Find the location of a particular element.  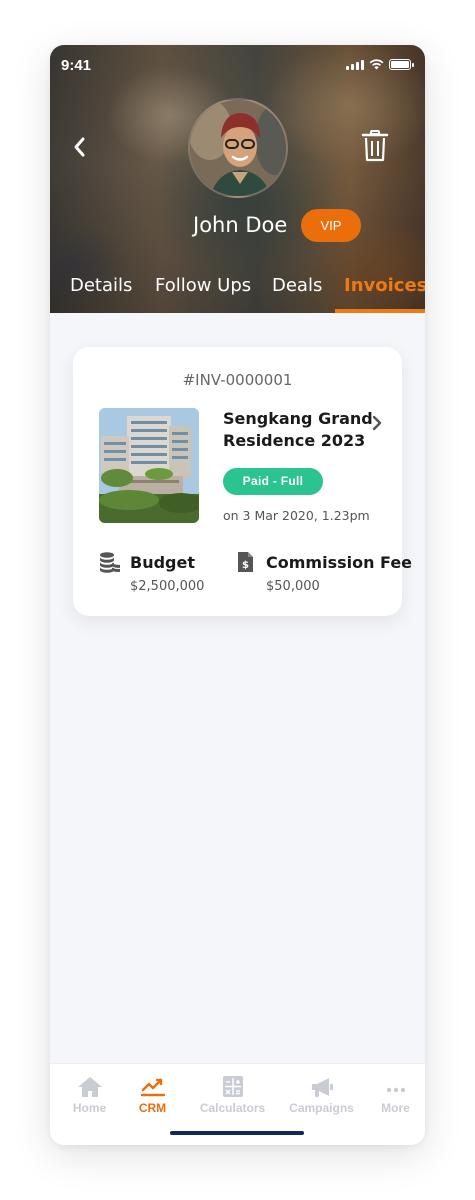

tab-details: Details is located at coordinates (101, 285).